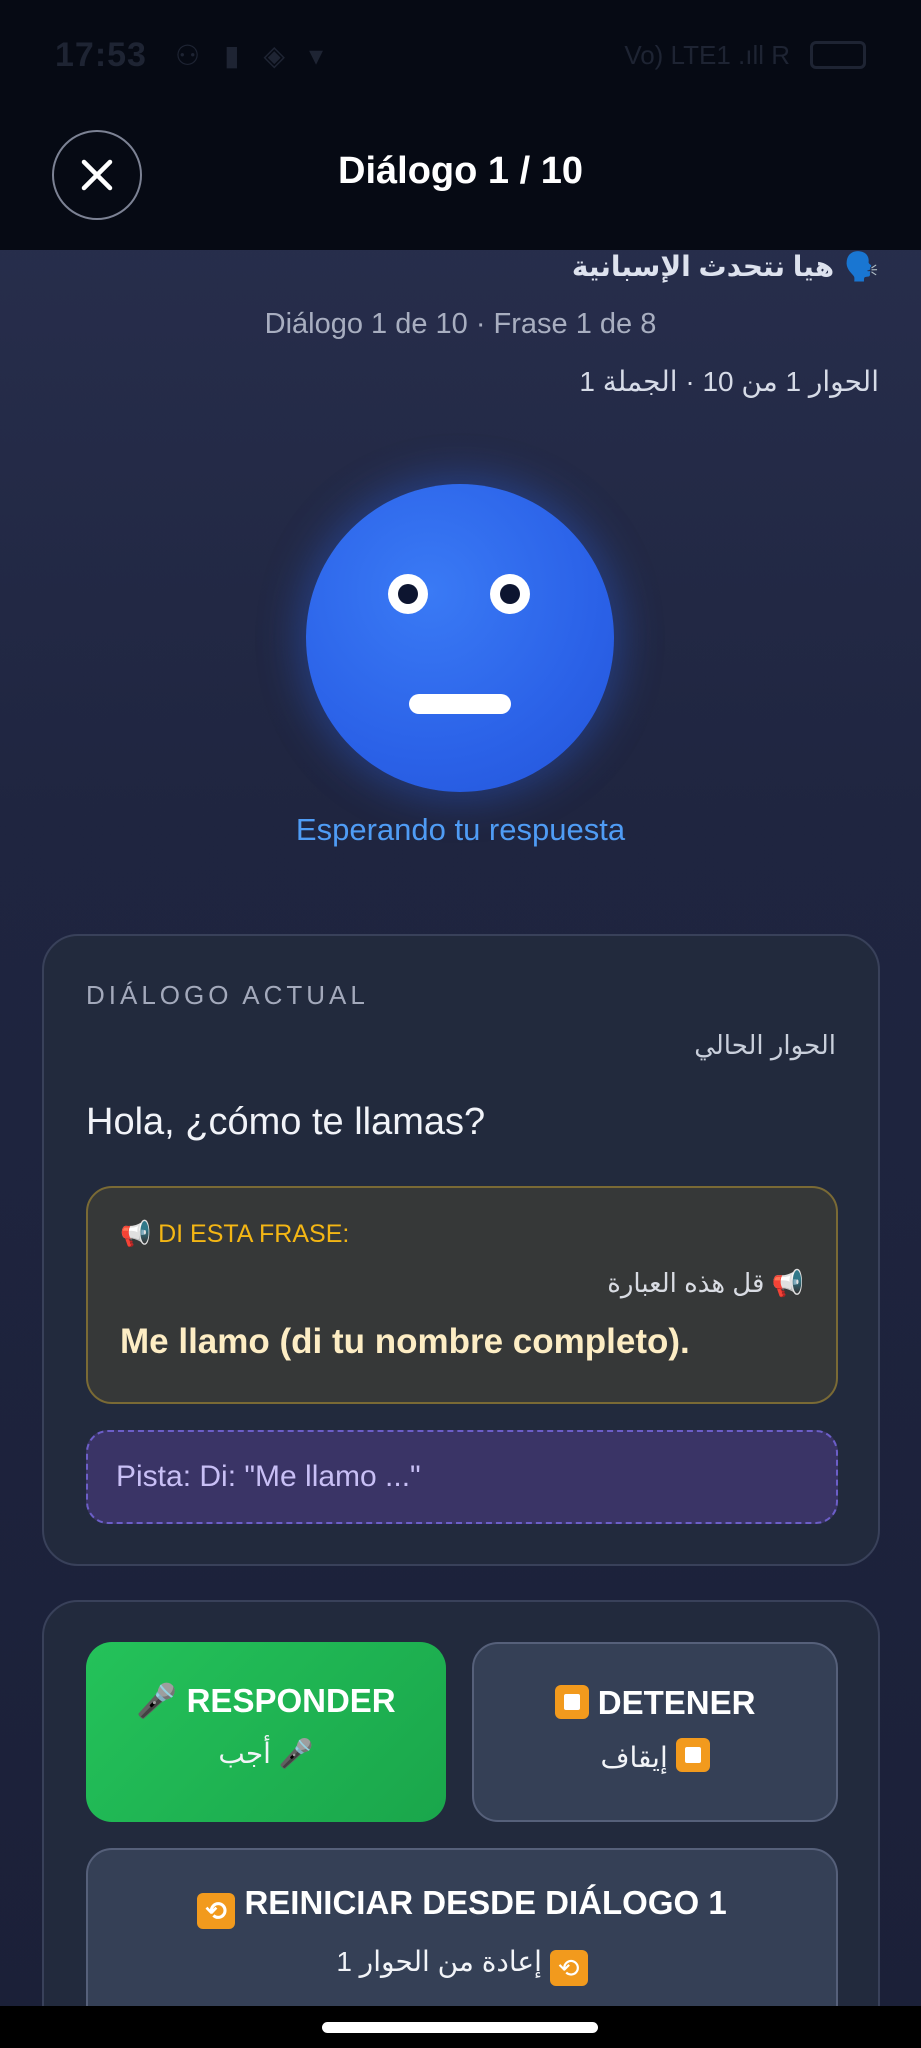  Describe the element at coordinates (838, 55) in the screenshot. I see `battery-icon` at that location.